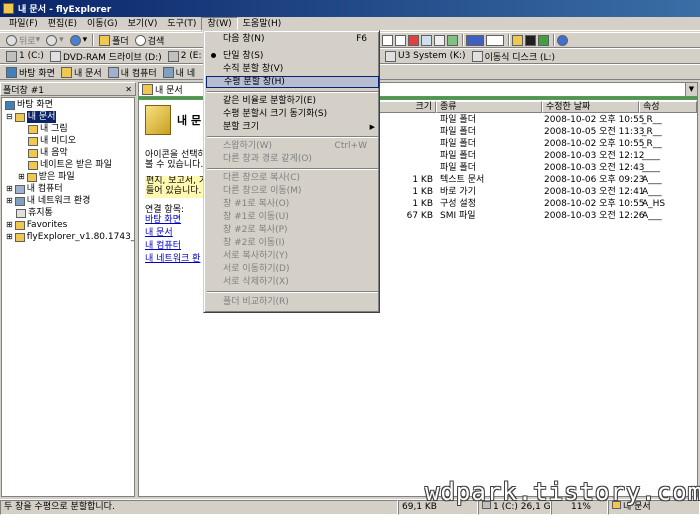 This screenshot has width=700, height=515. Describe the element at coordinates (387, 40) in the screenshot. I see `copy-icon` at that location.